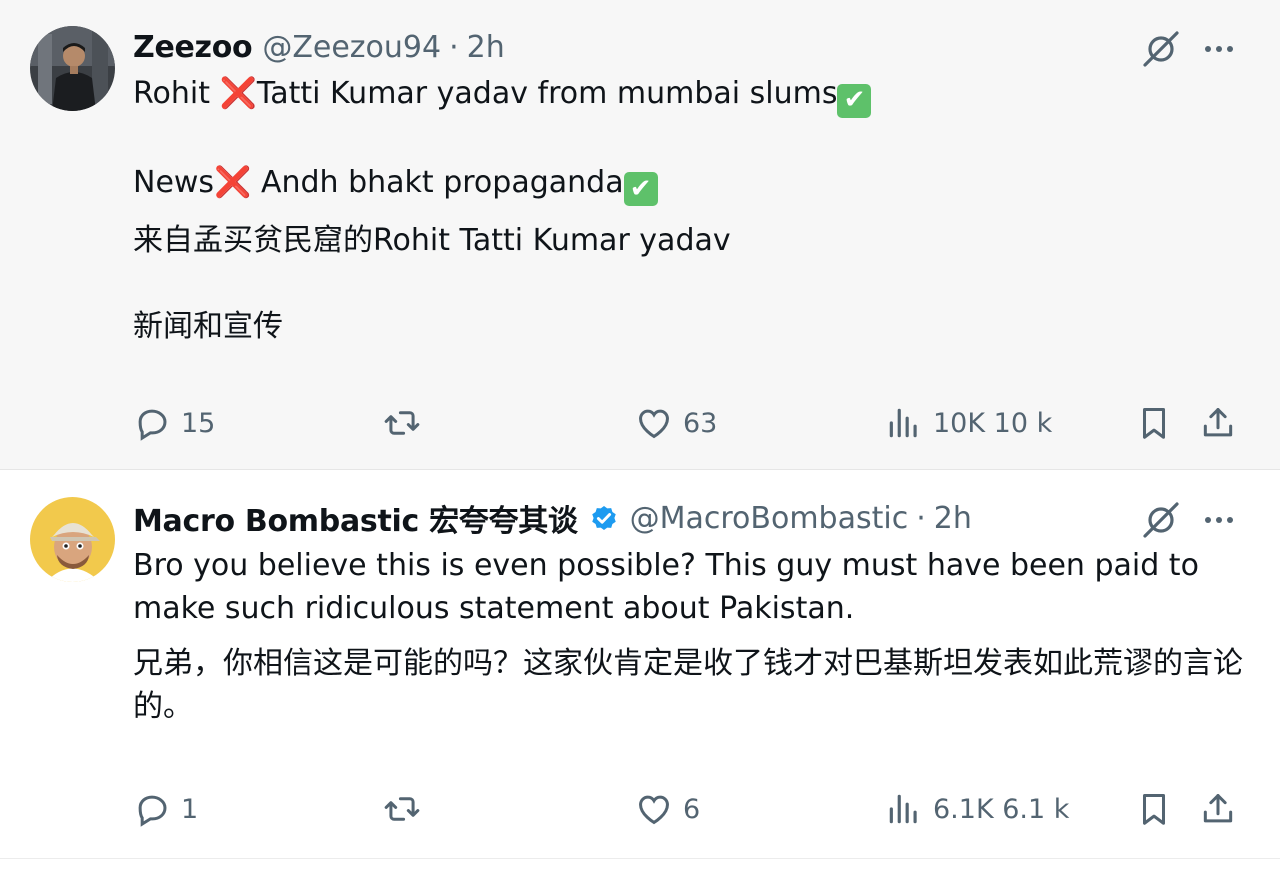 This screenshot has height=876, width=1280. I want to click on view-count: 6.1K 6.1 k, so click(1001, 809).